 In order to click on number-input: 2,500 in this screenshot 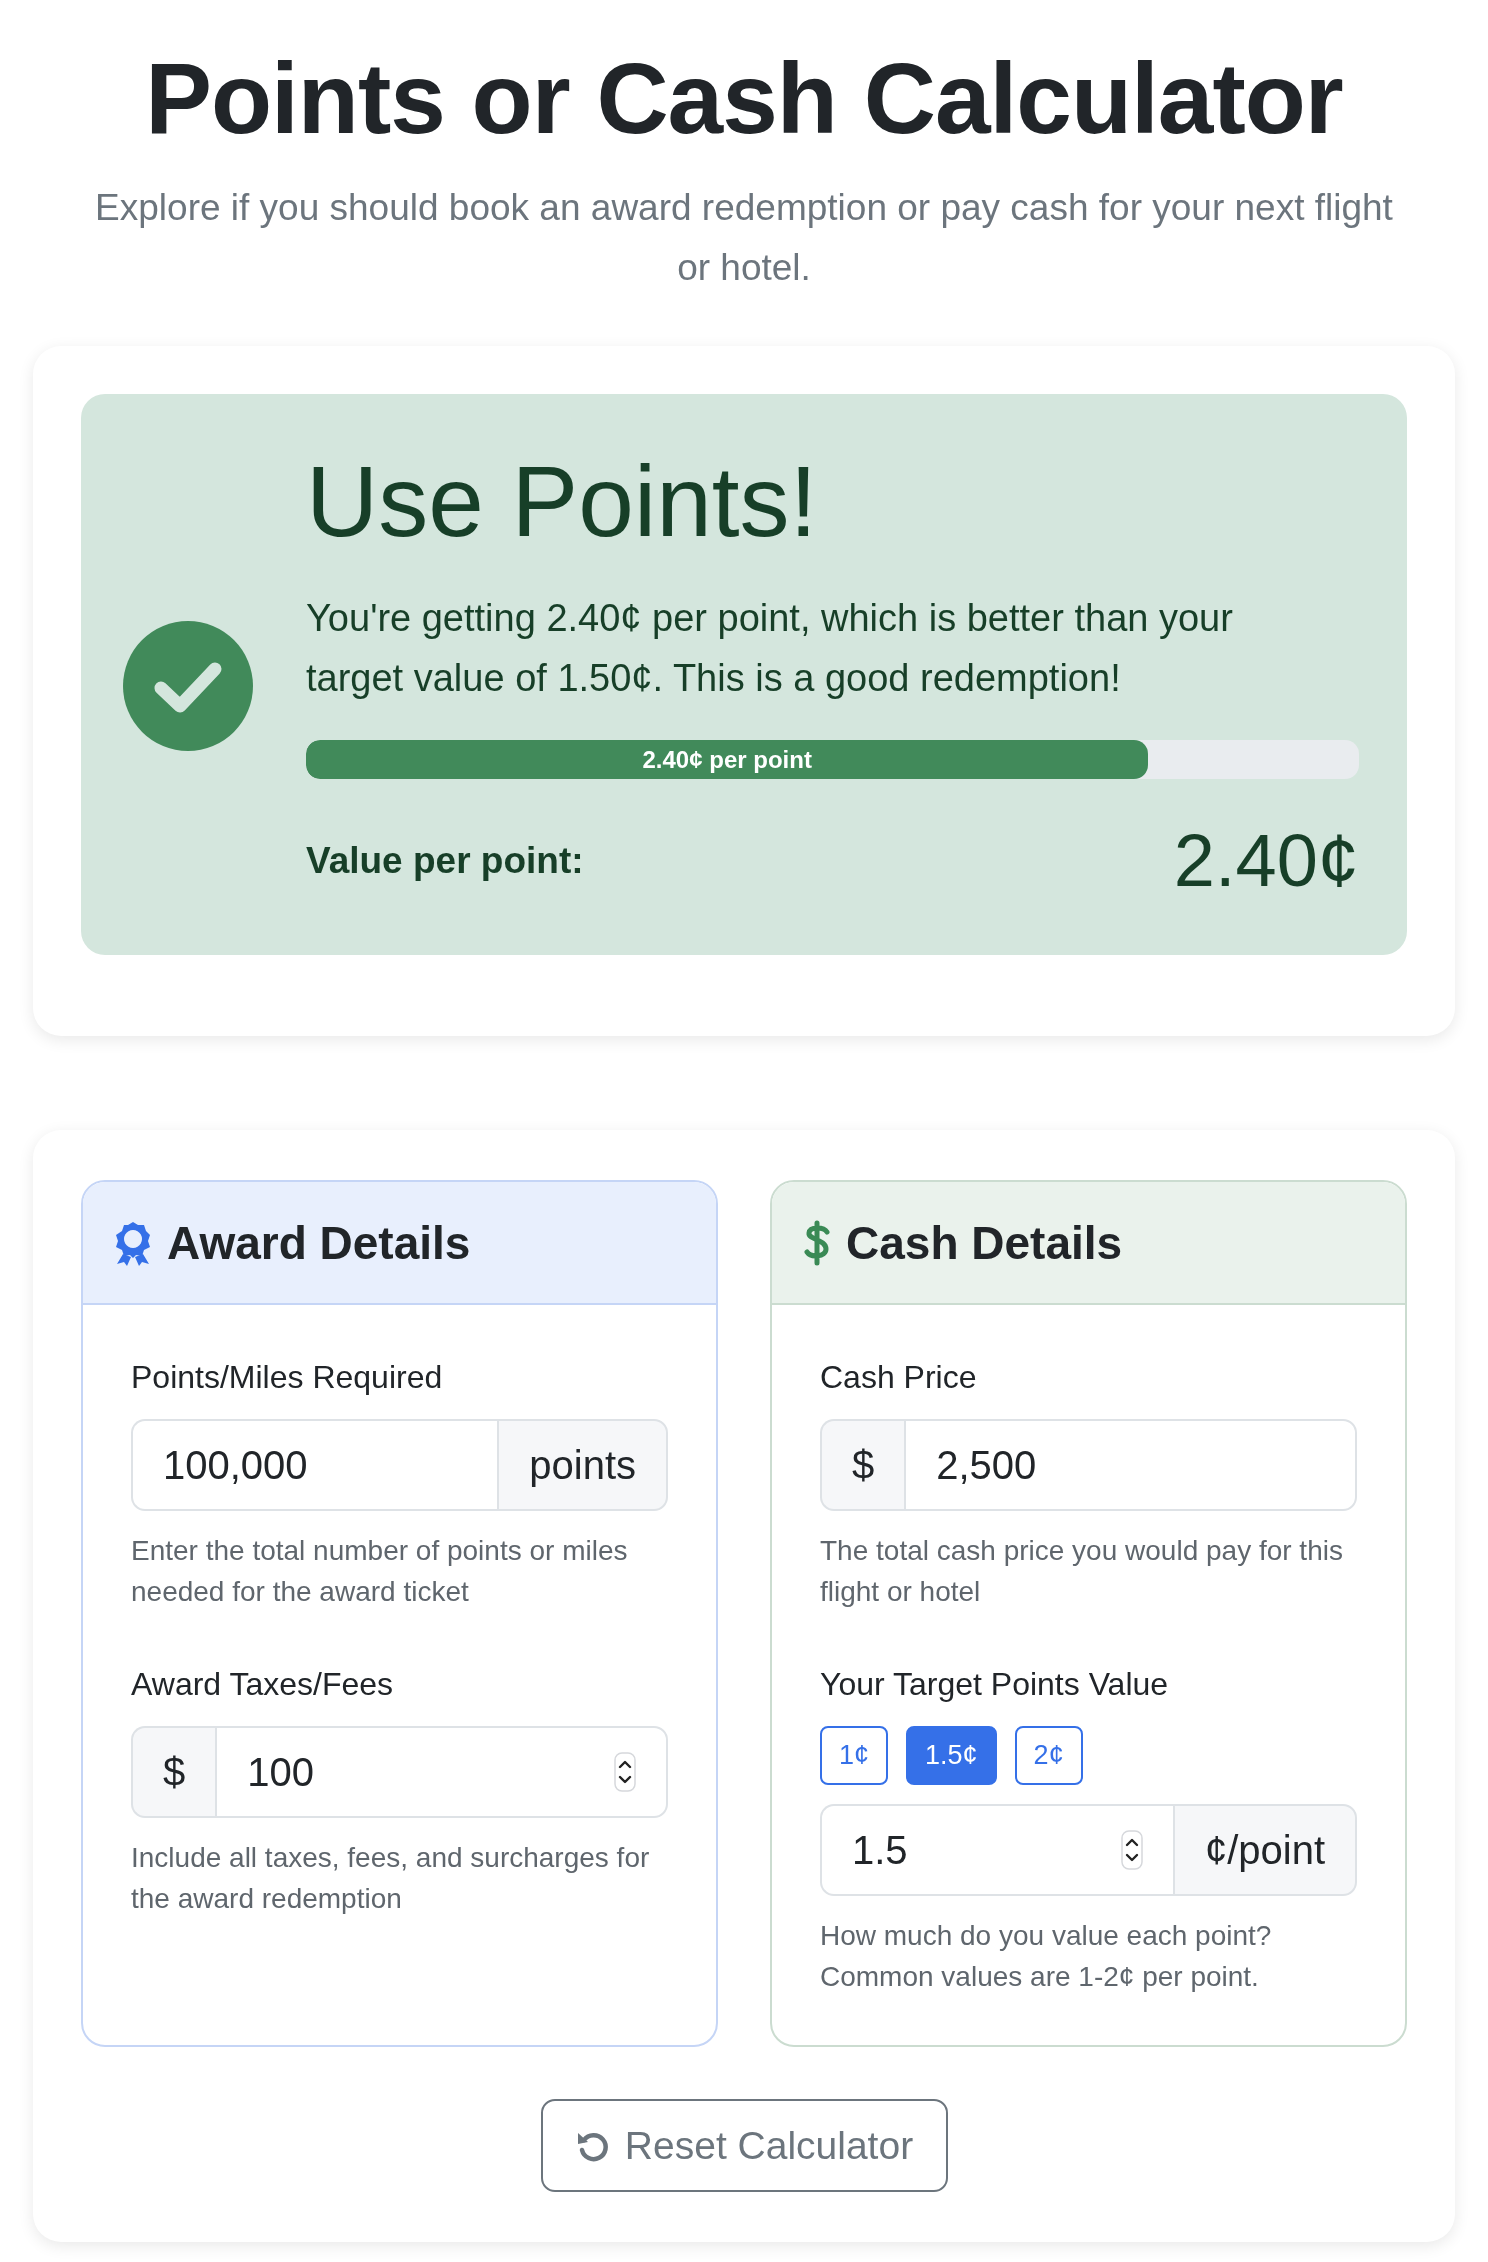, I will do `click(1130, 1465)`.